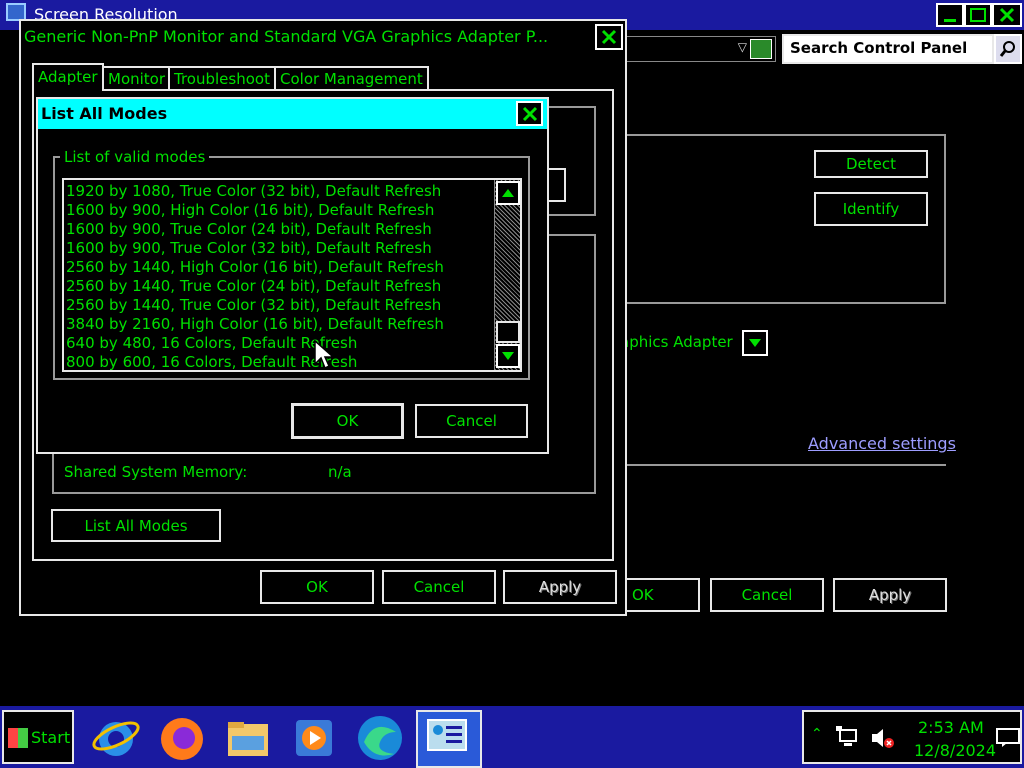 This screenshot has width=1024, height=768. I want to click on modes-cancel-button: Cancel, so click(471, 421).